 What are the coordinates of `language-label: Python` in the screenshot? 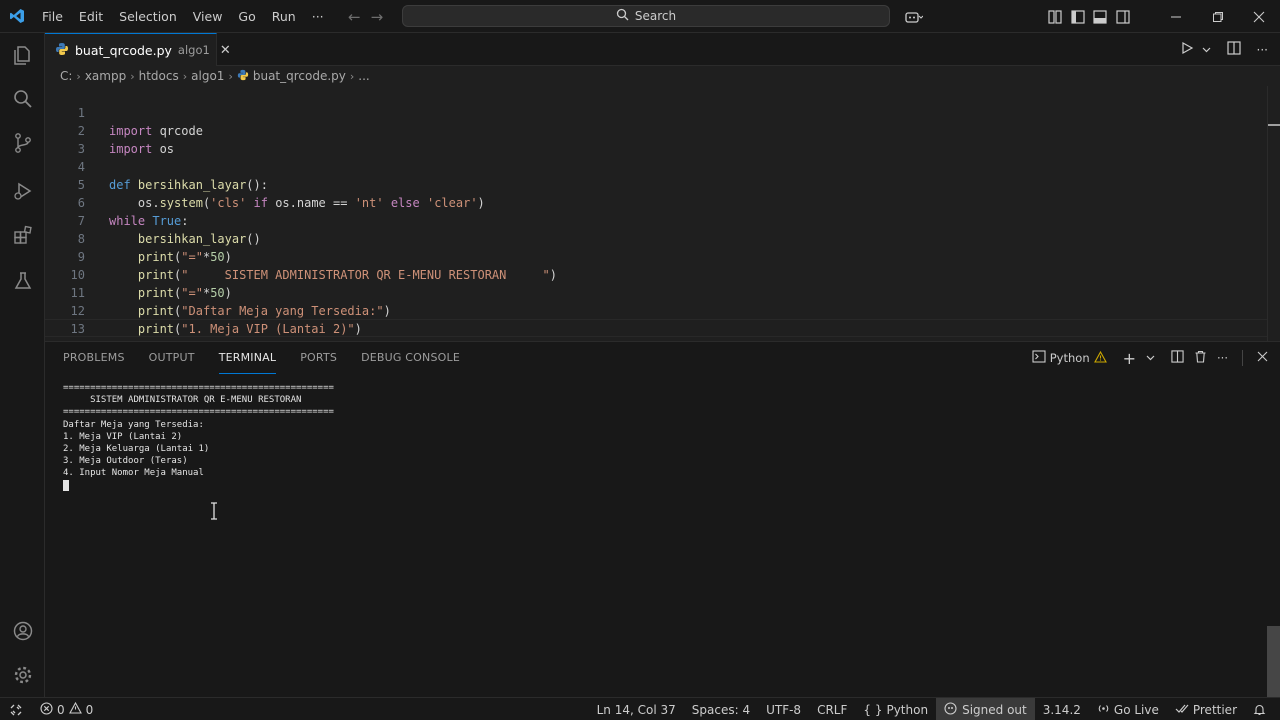 It's located at (907, 709).